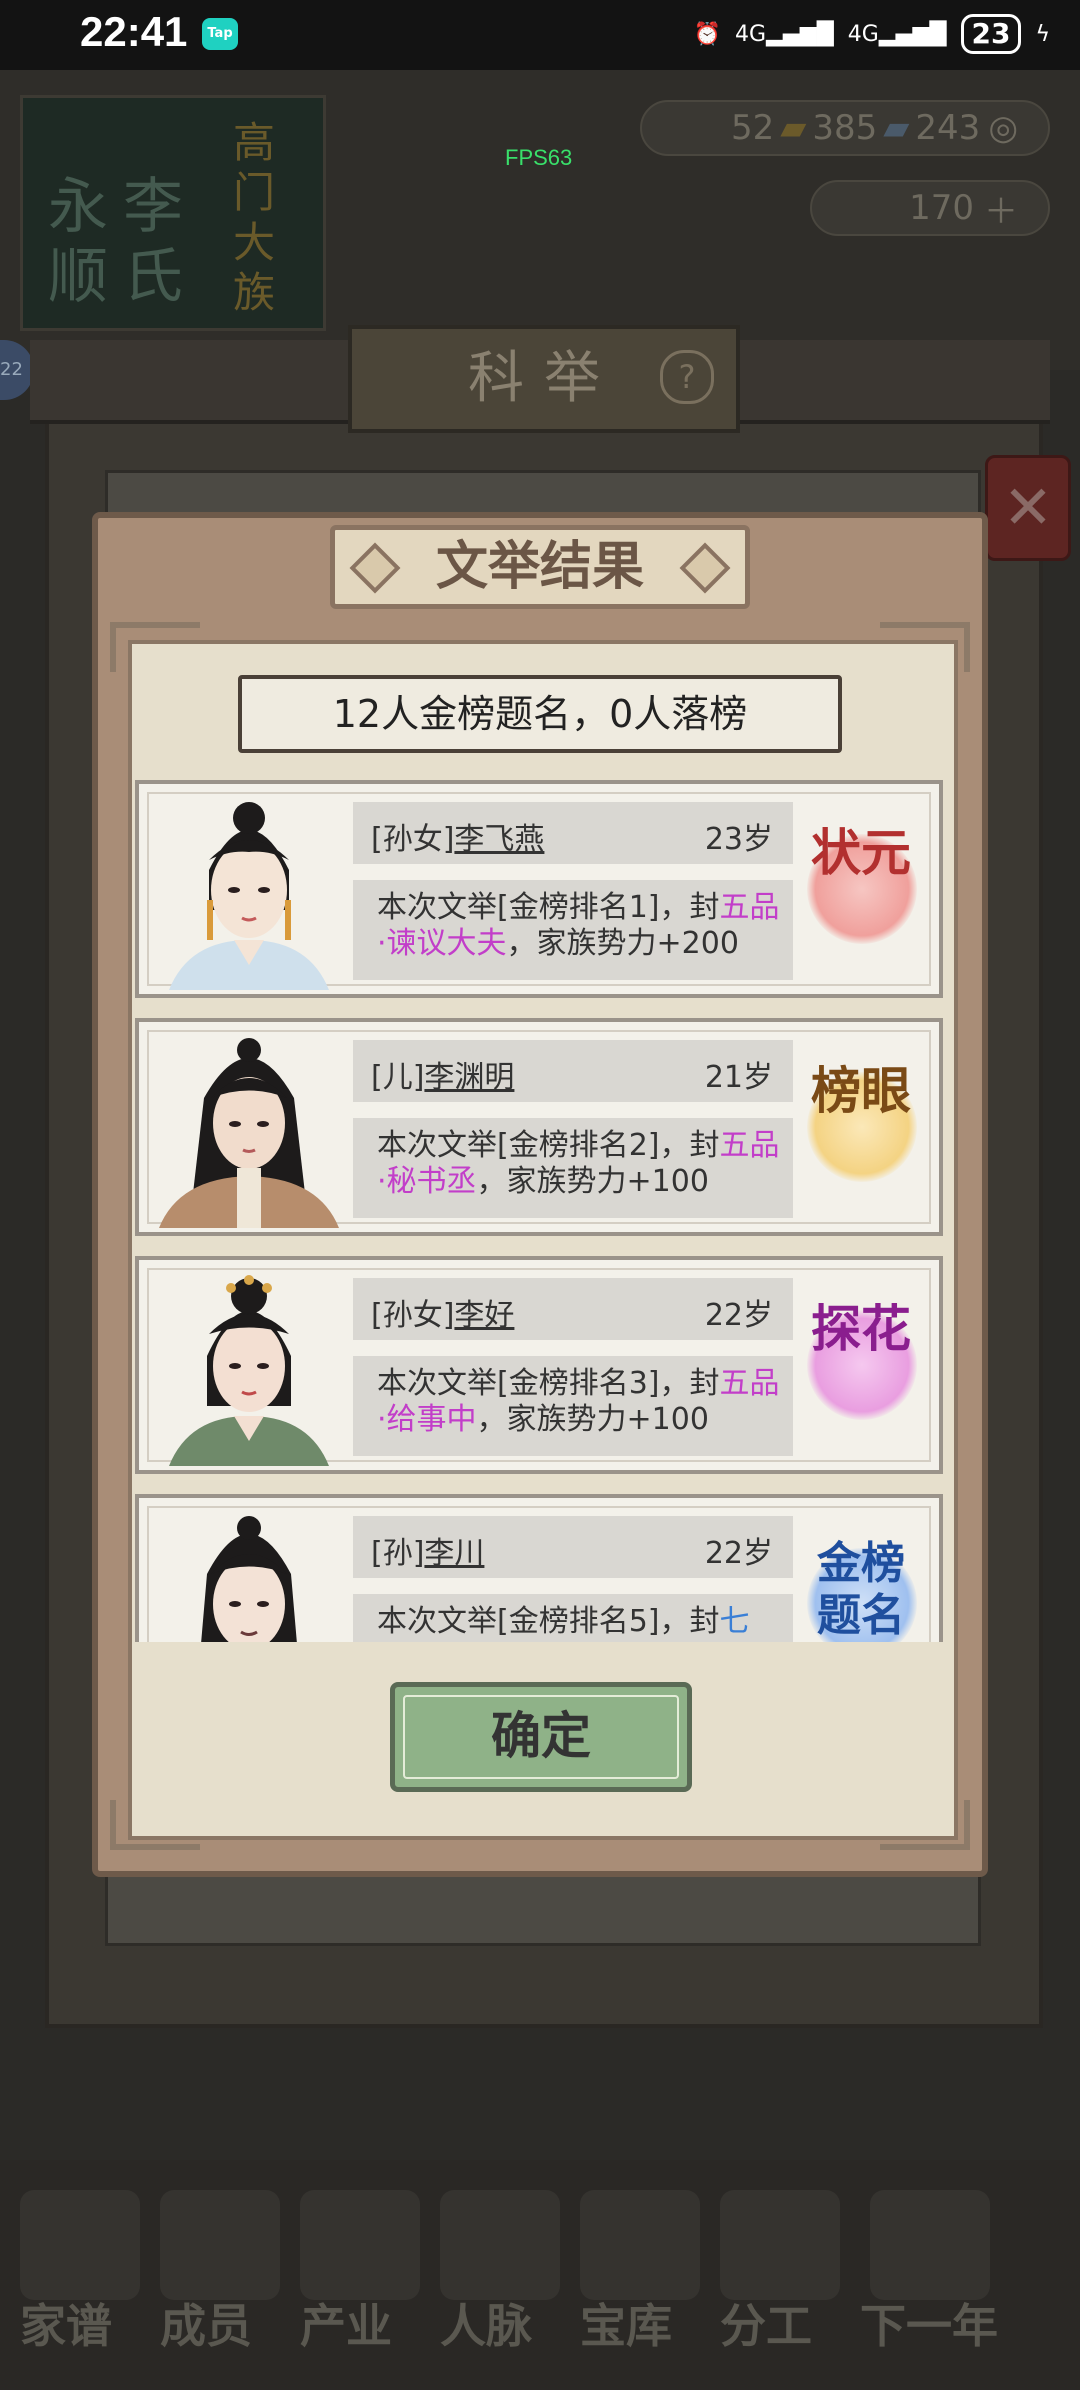 The height and width of the screenshot is (2390, 1080). What do you see at coordinates (346, 2323) in the screenshot?
I see `nav-industry: 产业` at bounding box center [346, 2323].